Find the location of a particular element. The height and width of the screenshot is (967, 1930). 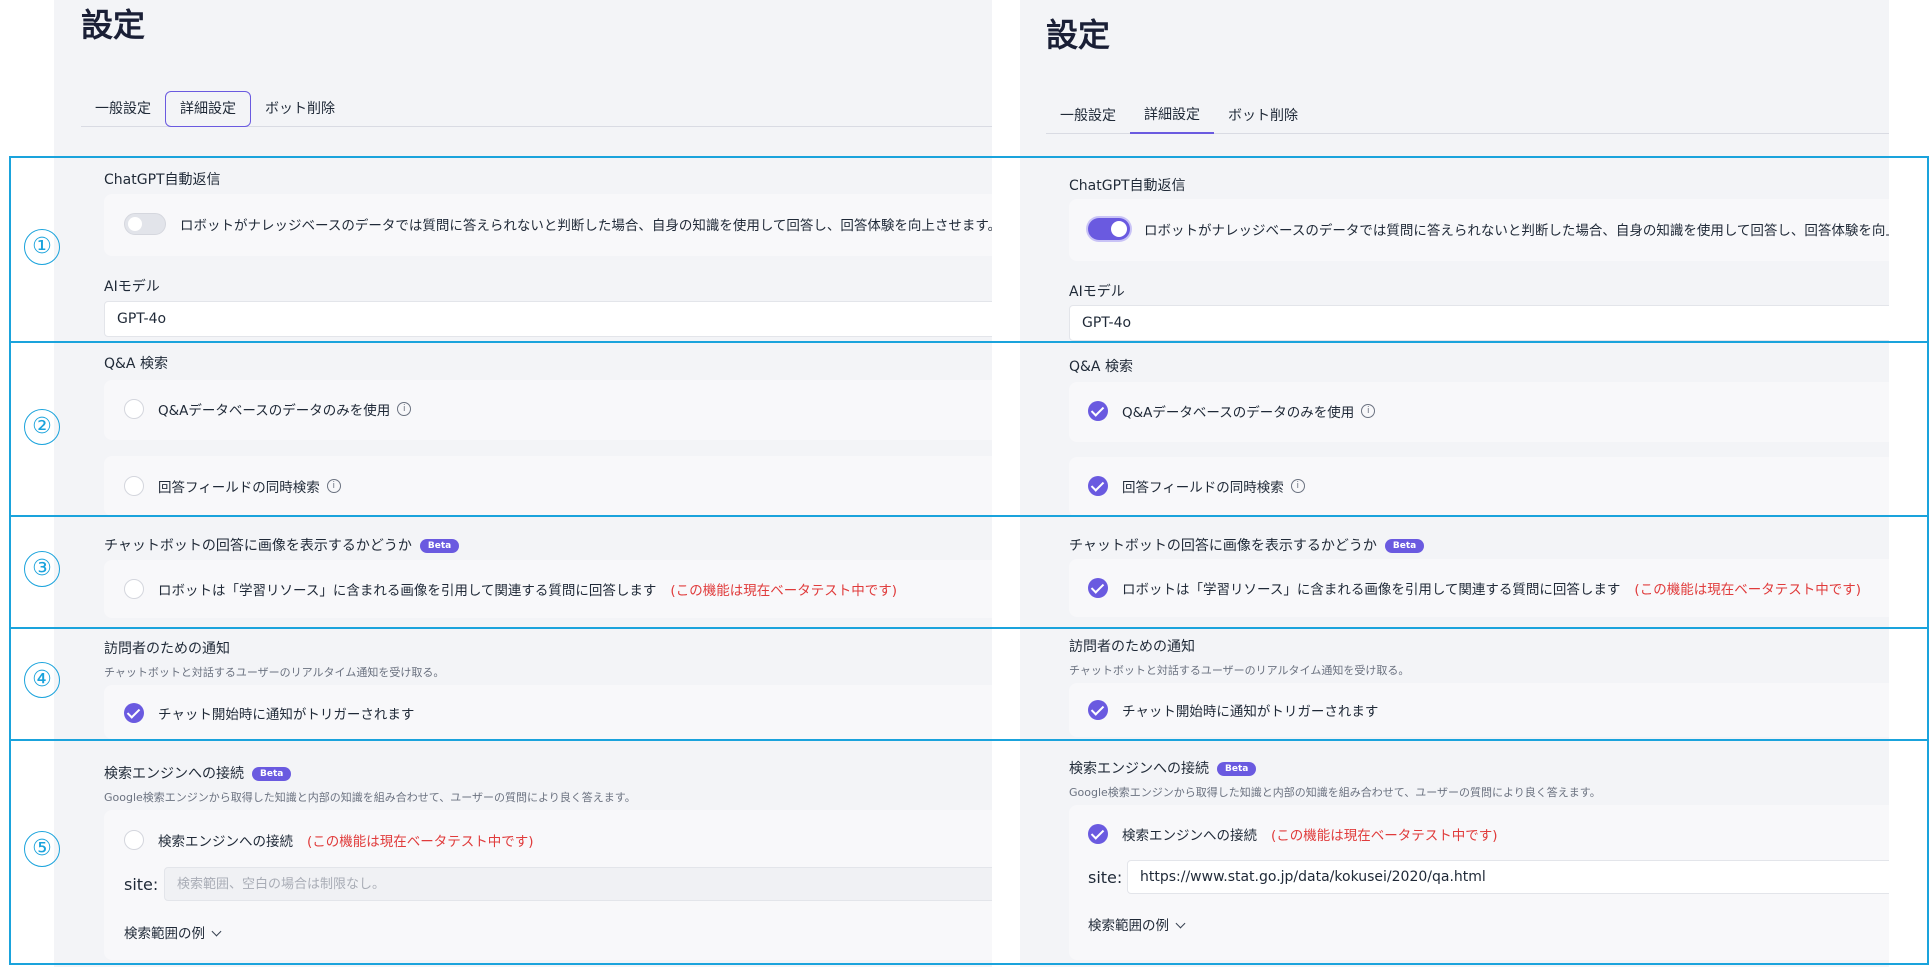

annotation-number-5: ⑤ is located at coordinates (42, 849).